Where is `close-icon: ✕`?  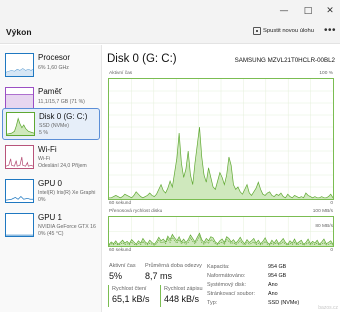
close-icon: ✕ is located at coordinates (330, 11).